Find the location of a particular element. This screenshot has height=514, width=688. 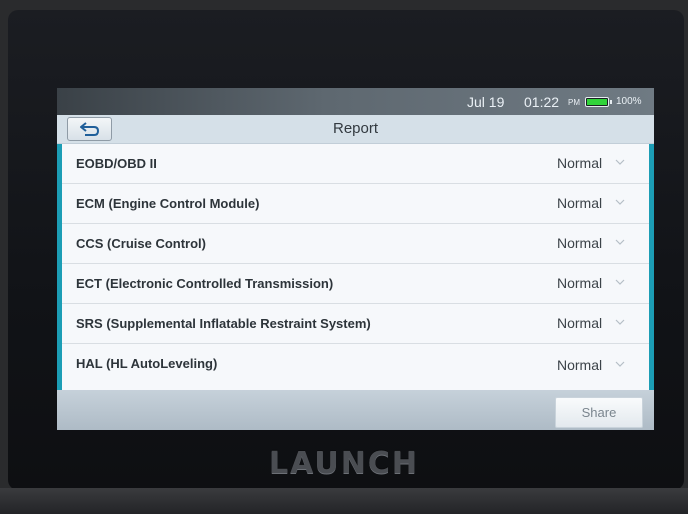

bottom-toolbar: Share is located at coordinates (355, 410).